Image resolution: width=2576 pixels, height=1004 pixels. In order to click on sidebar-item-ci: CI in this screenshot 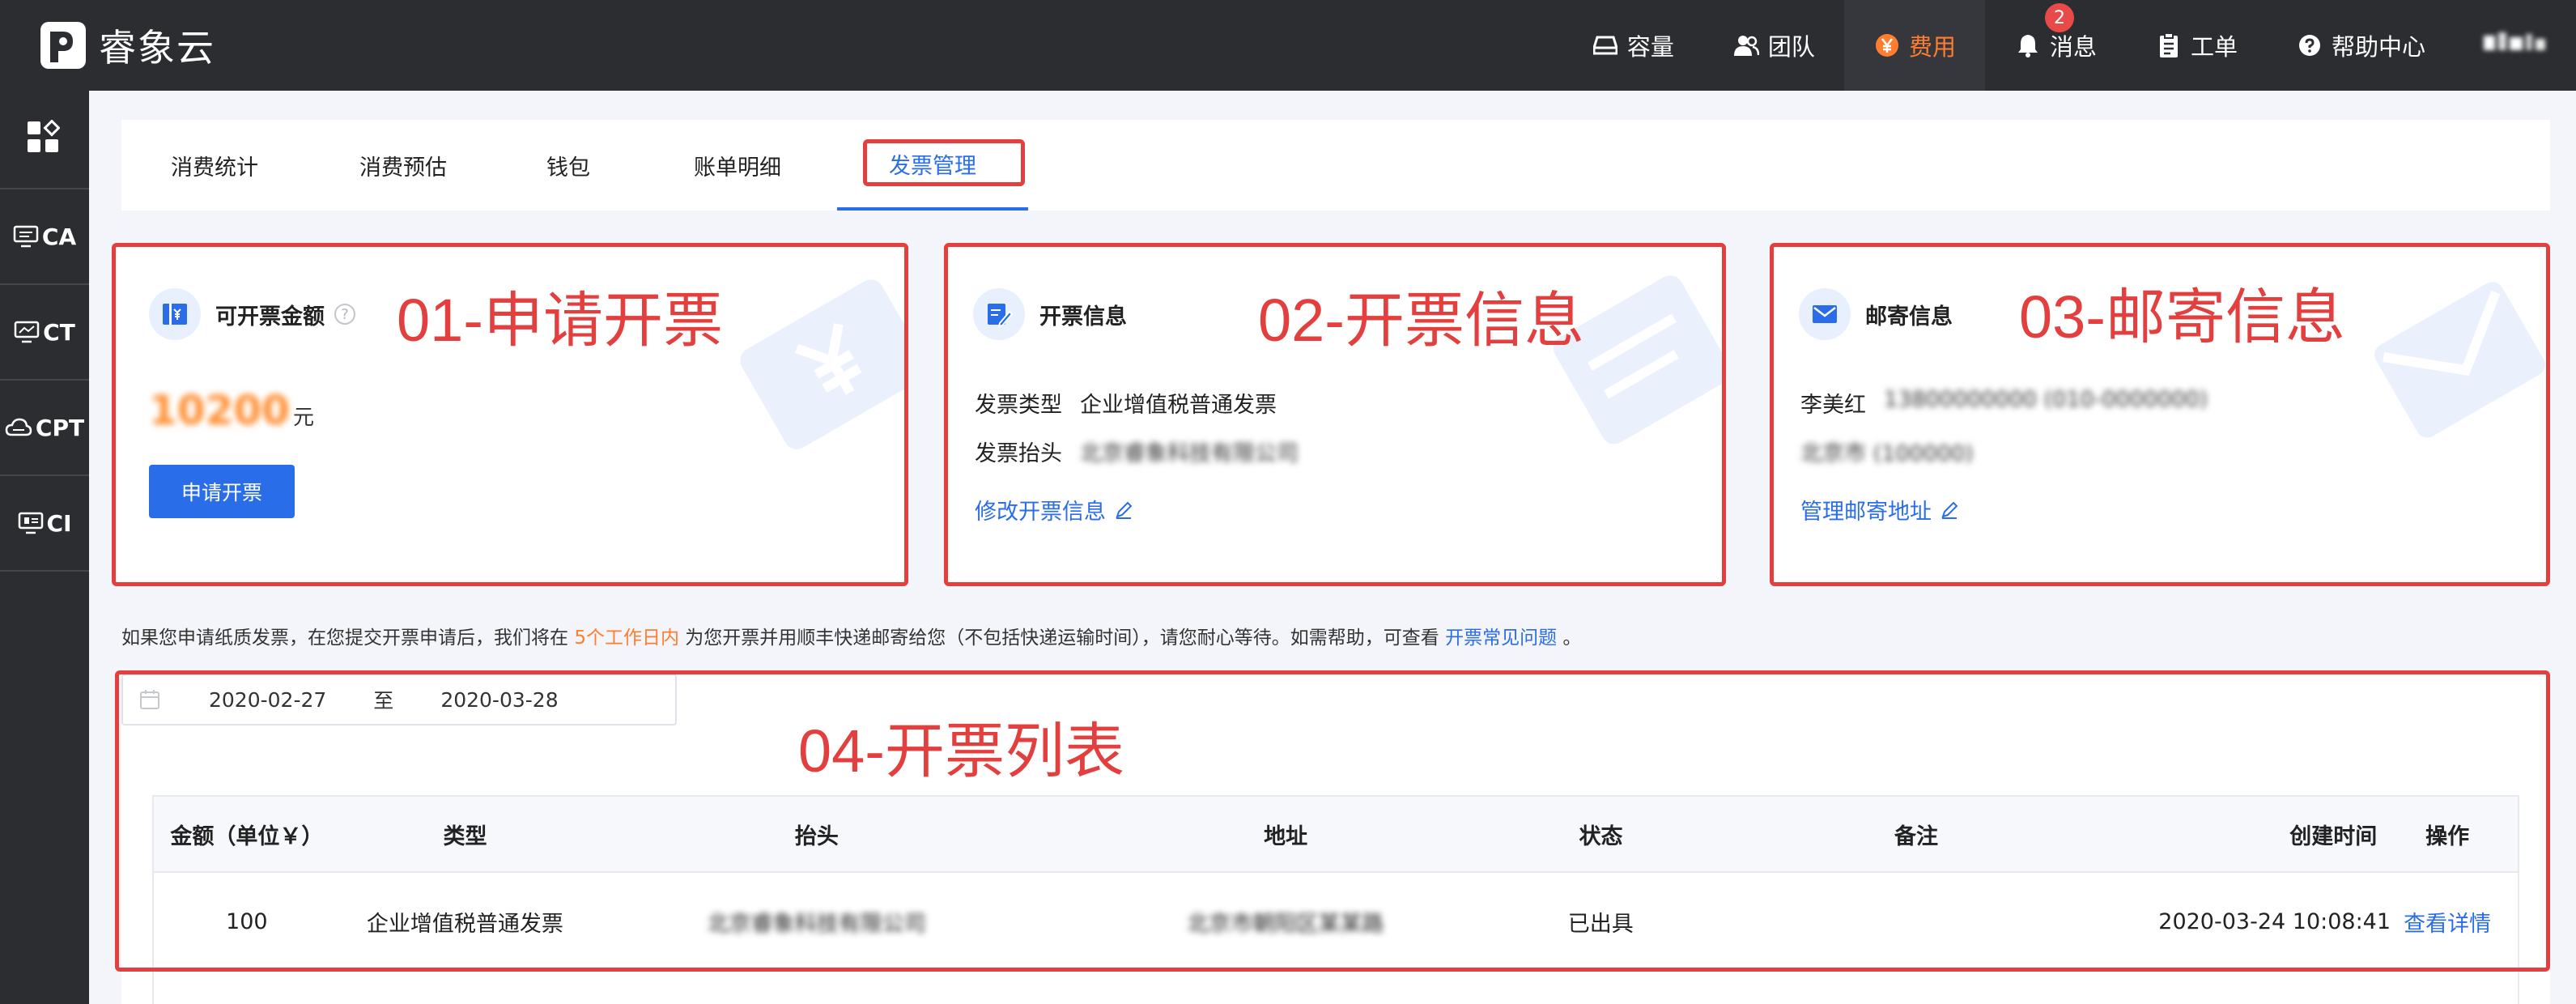, I will do `click(44, 524)`.